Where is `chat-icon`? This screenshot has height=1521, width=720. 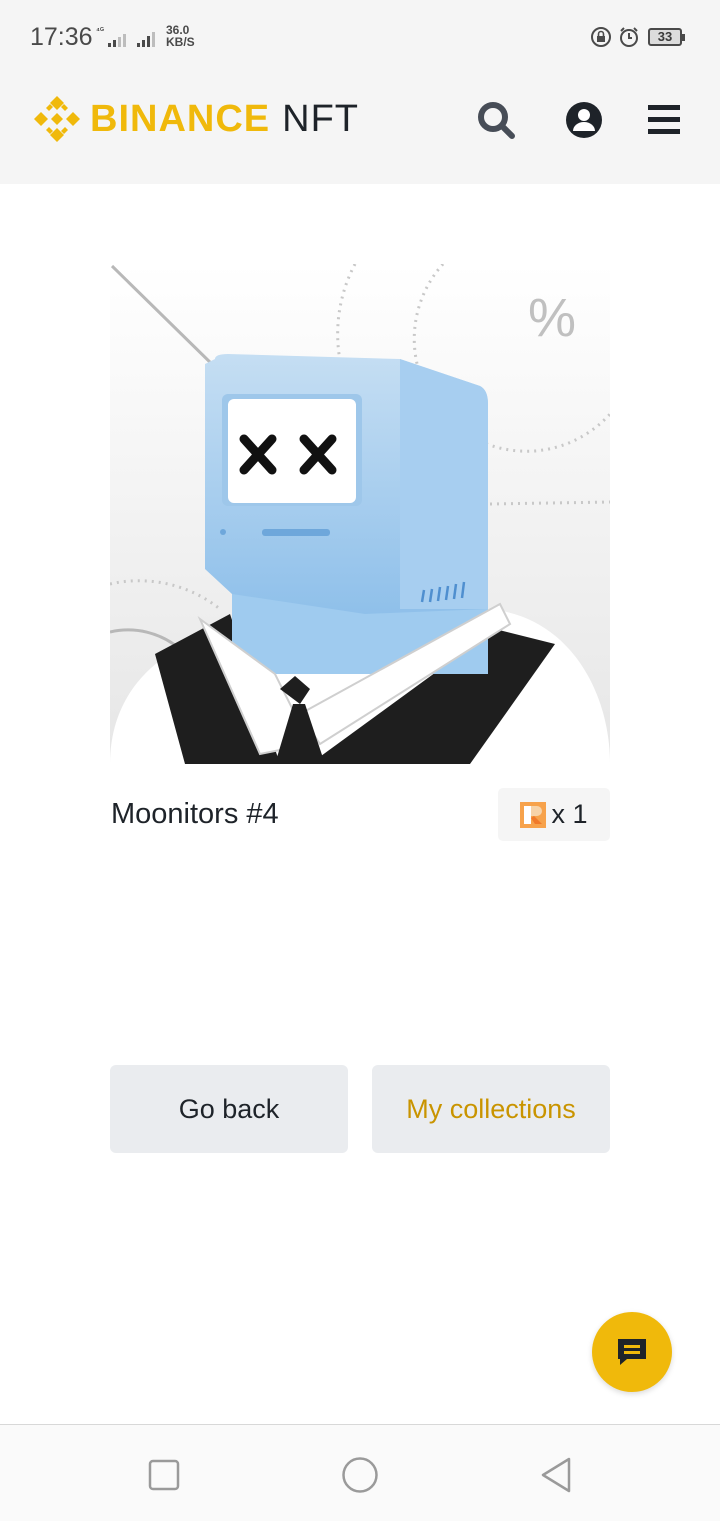
chat-icon is located at coordinates (632, 1352).